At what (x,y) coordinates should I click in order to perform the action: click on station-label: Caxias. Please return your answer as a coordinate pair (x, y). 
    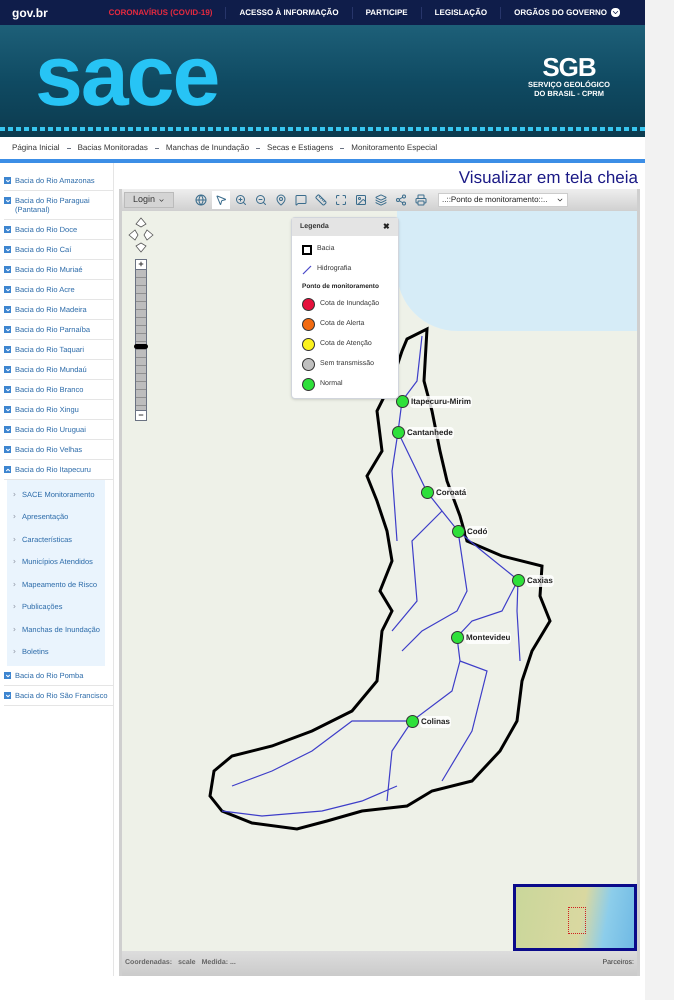
    Looking at the image, I should click on (540, 580).